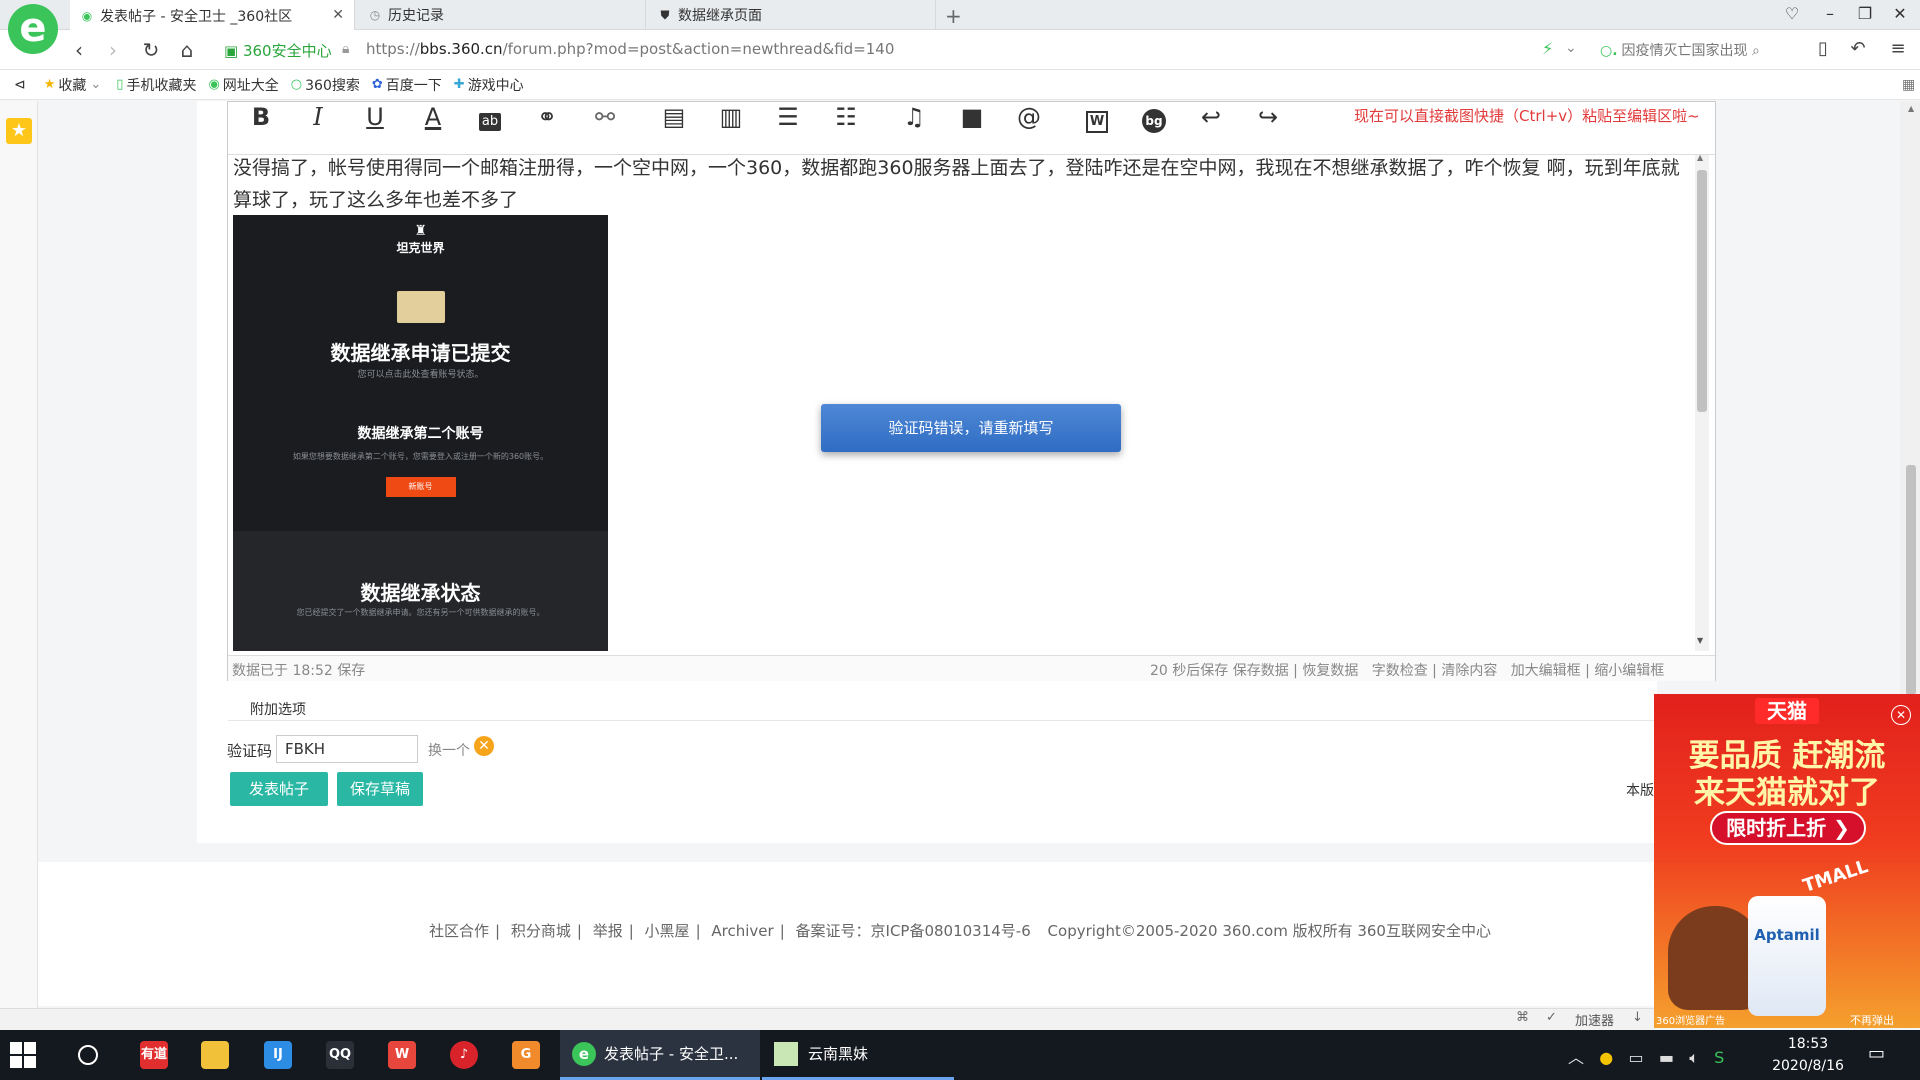 This screenshot has width=1920, height=1080. Describe the element at coordinates (407, 85) in the screenshot. I see `bookmark-baidu: ✿ 百度一下` at that location.